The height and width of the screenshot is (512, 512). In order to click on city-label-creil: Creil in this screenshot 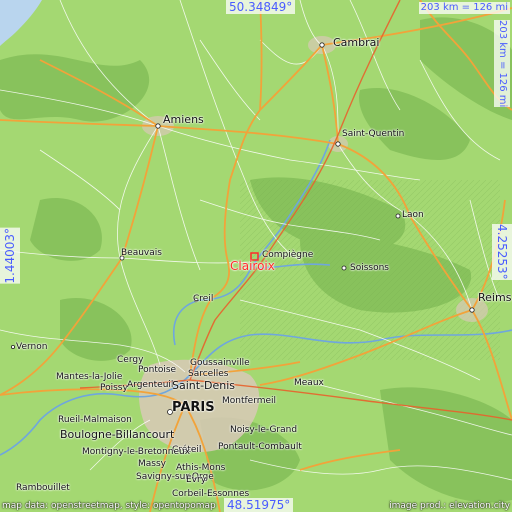, I will do `click(203, 299)`.